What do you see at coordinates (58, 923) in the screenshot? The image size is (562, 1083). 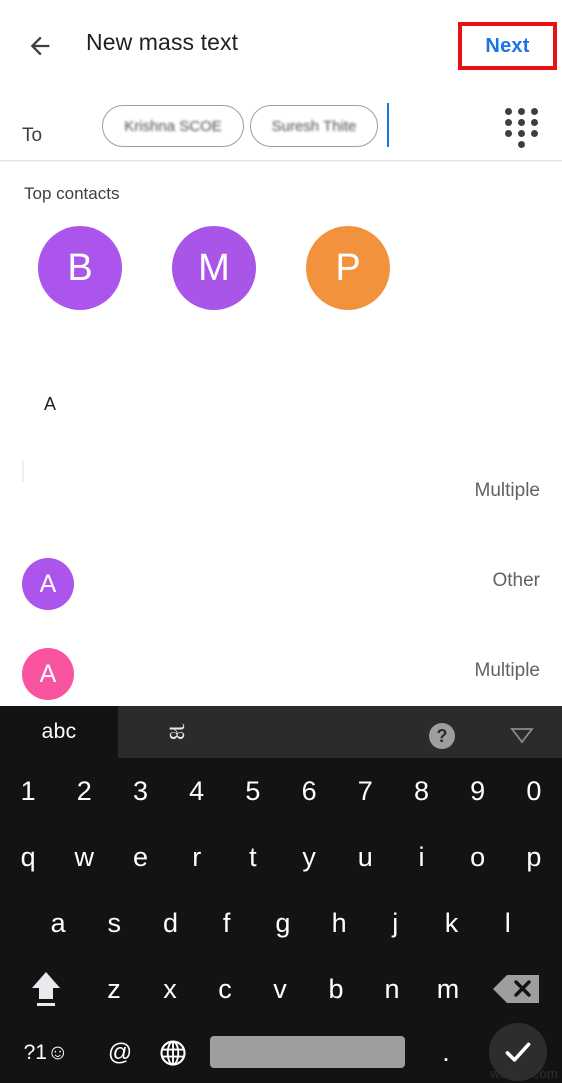 I see `key-a: a` at bounding box center [58, 923].